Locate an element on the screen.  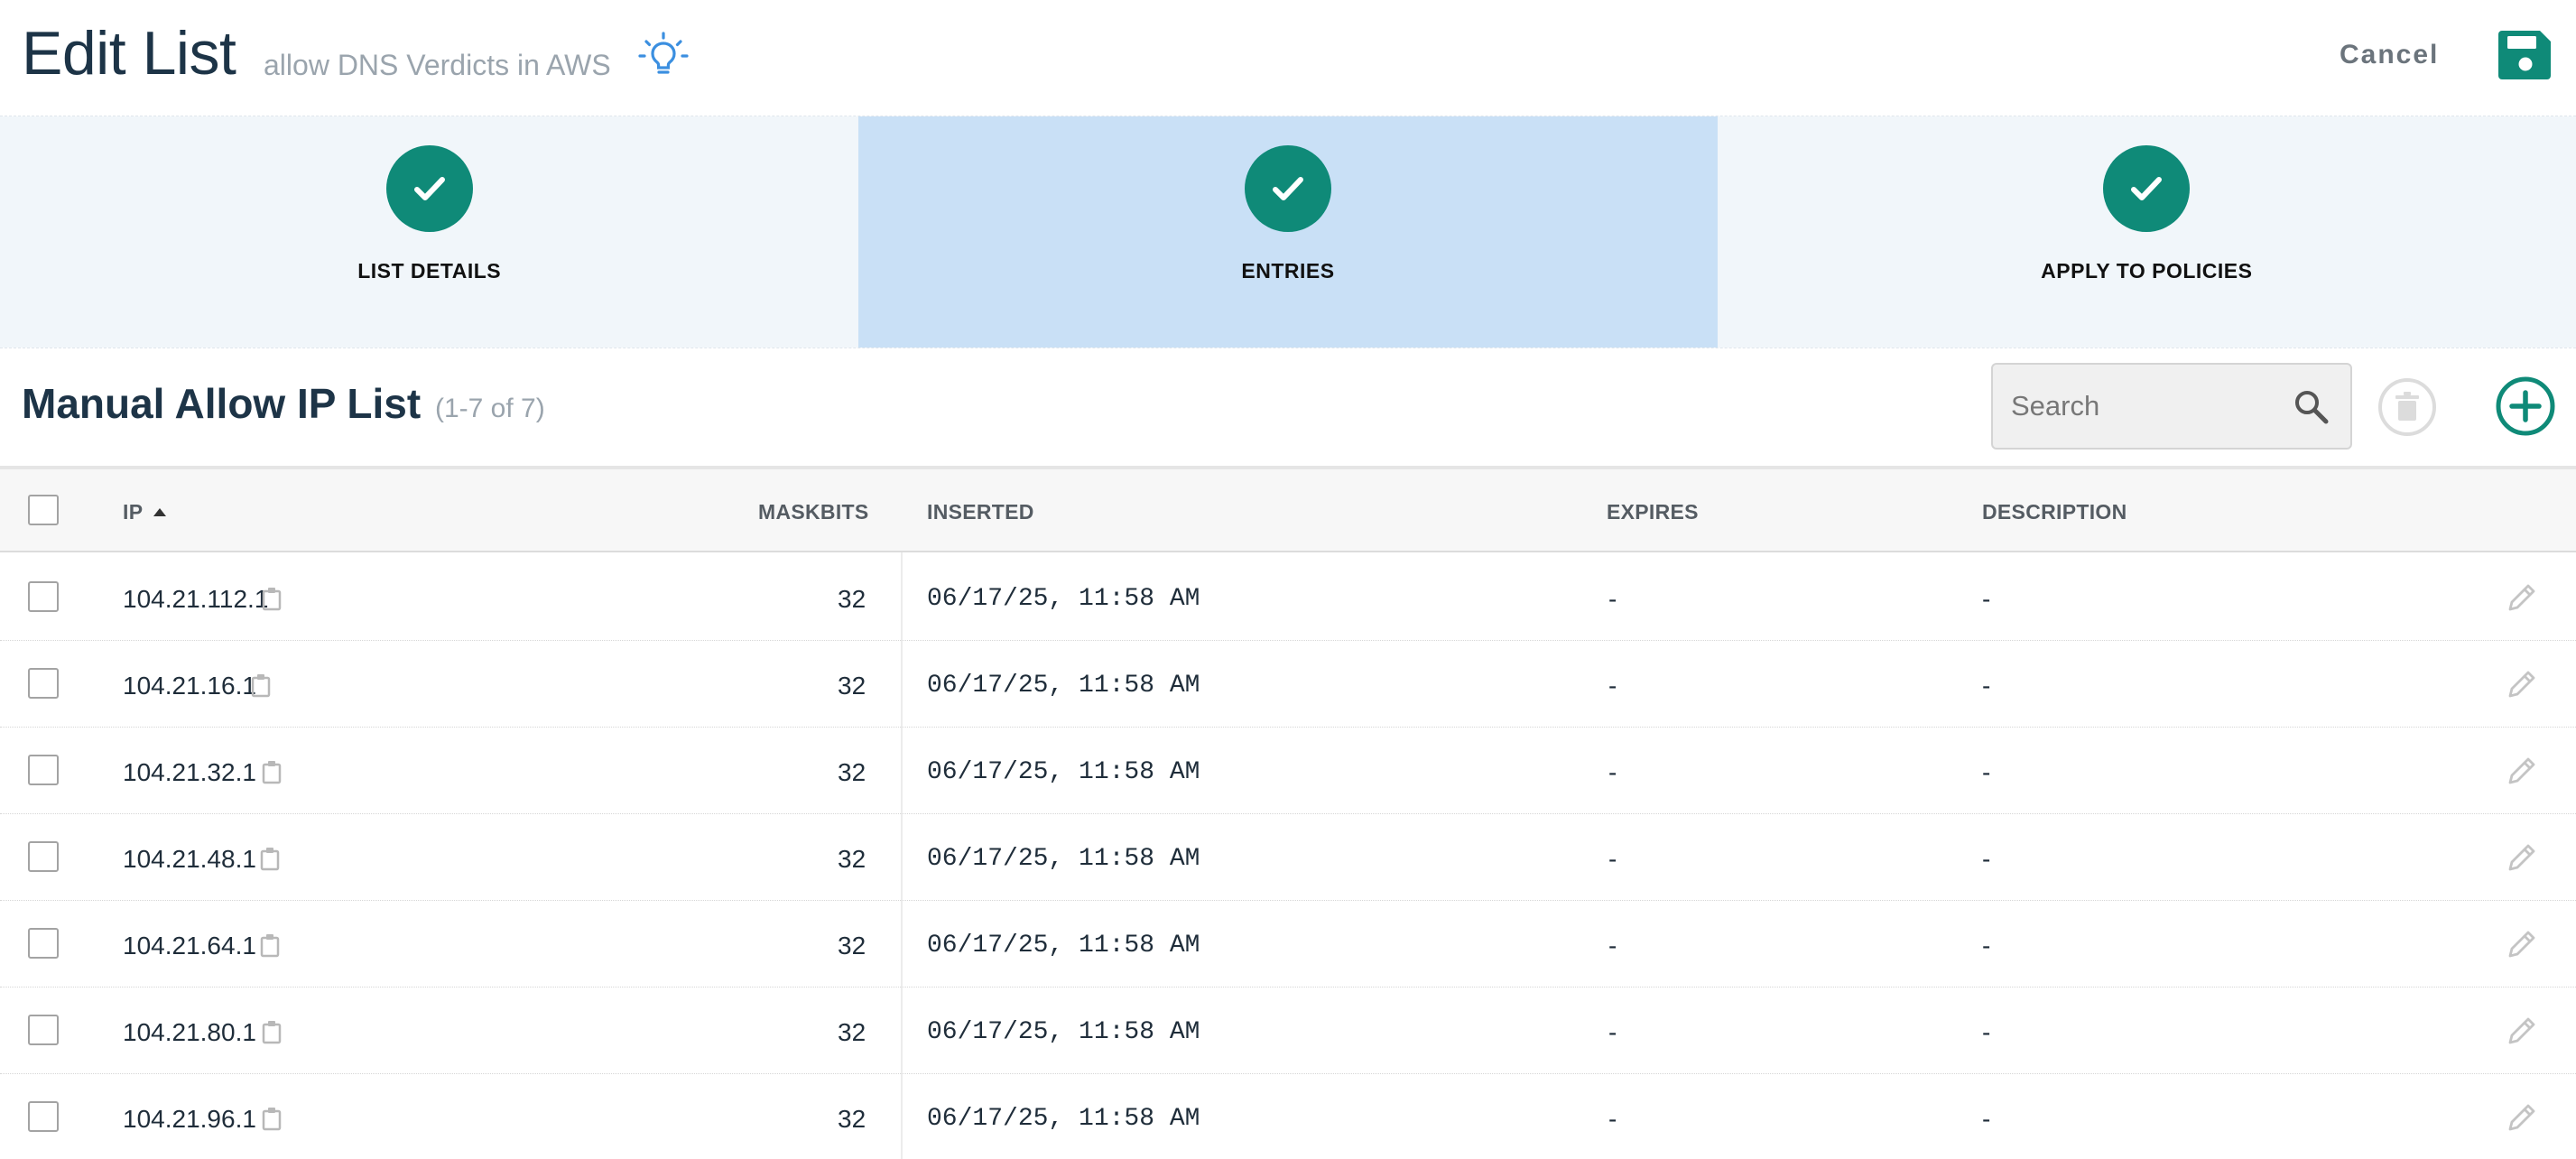
step-entries: ENTRIES is located at coordinates (1288, 232).